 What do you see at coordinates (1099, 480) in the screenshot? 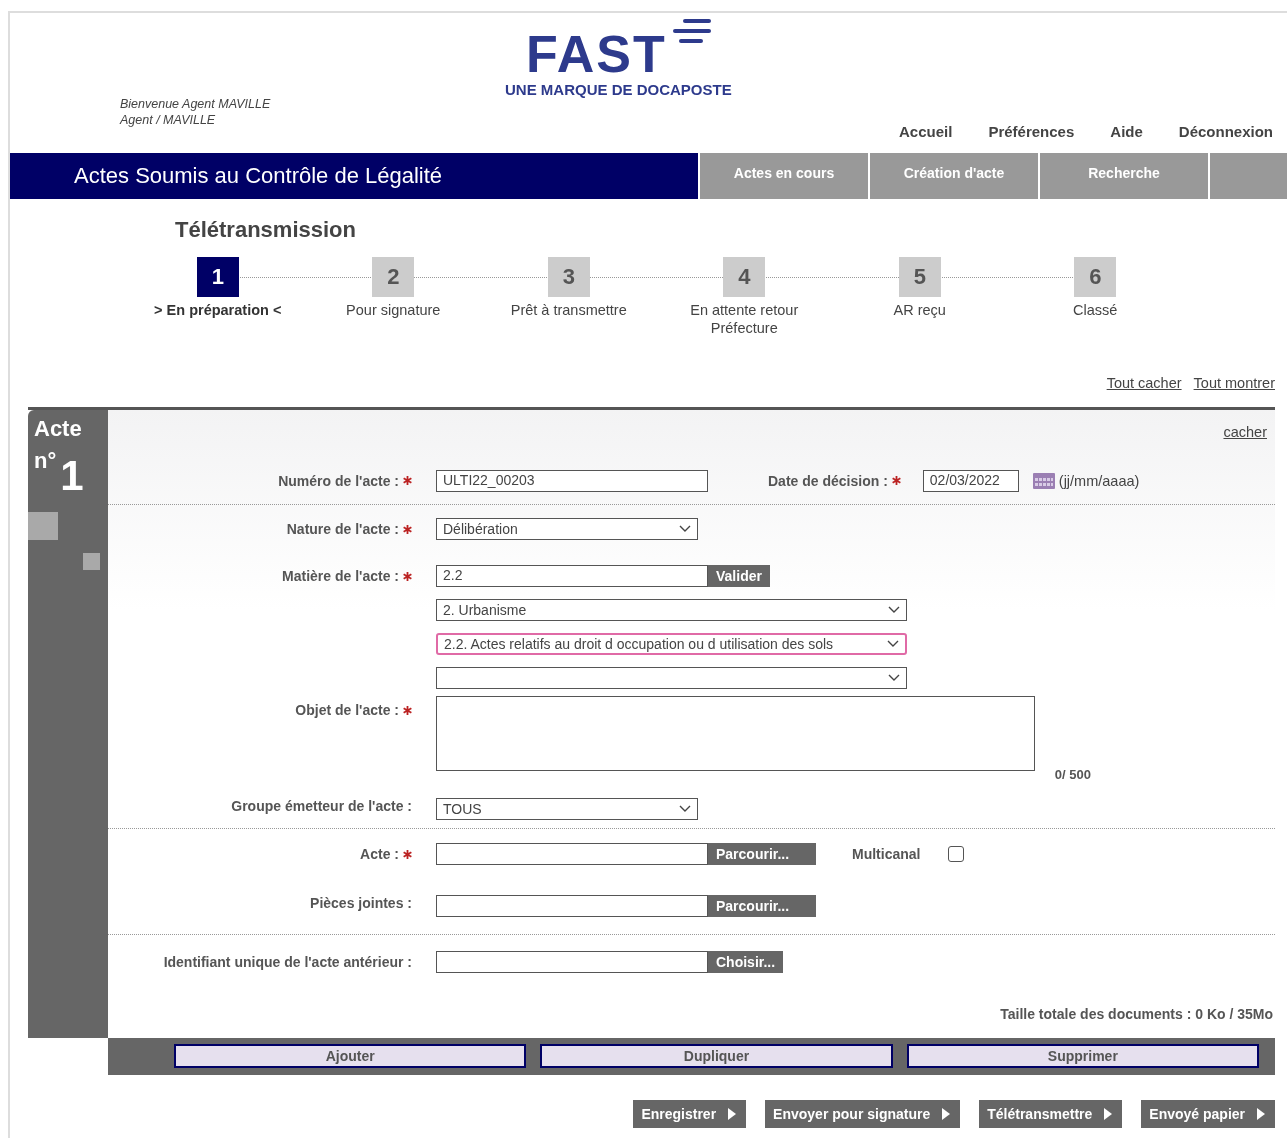
I see `date-format-hint: (jj/mm/aaaa)` at bounding box center [1099, 480].